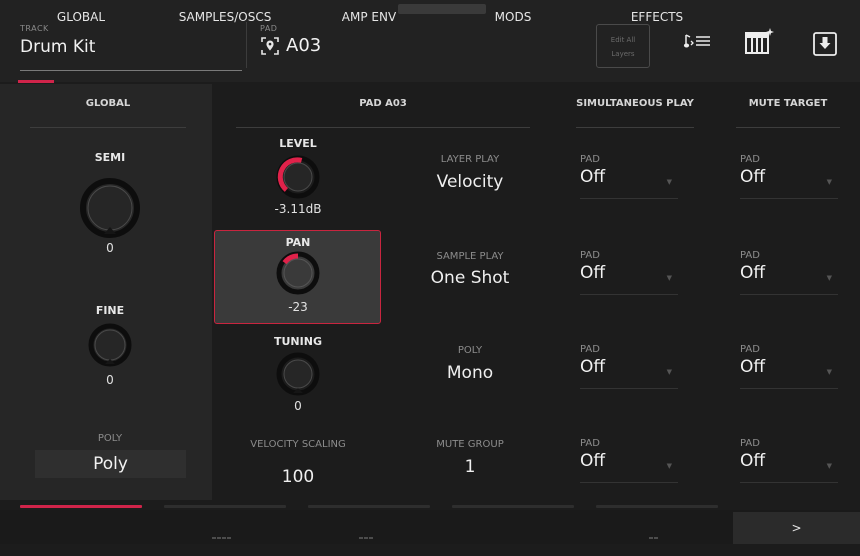 The width and height of the screenshot is (860, 556). I want to click on next-tabs-button: >, so click(796, 528).